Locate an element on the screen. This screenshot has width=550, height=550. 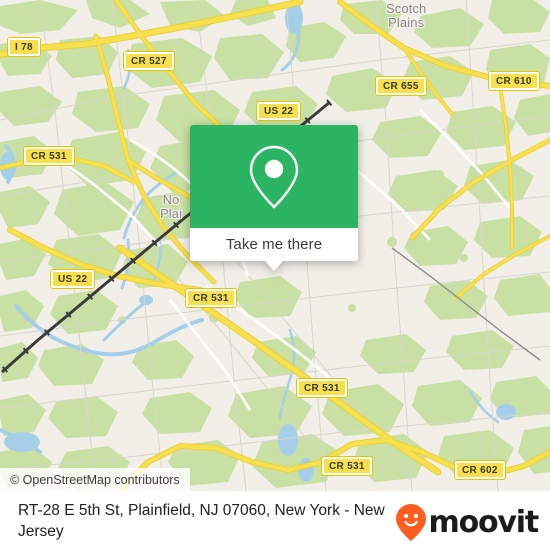
shield-cr-602-bottom: CR 602 is located at coordinates (480, 470).